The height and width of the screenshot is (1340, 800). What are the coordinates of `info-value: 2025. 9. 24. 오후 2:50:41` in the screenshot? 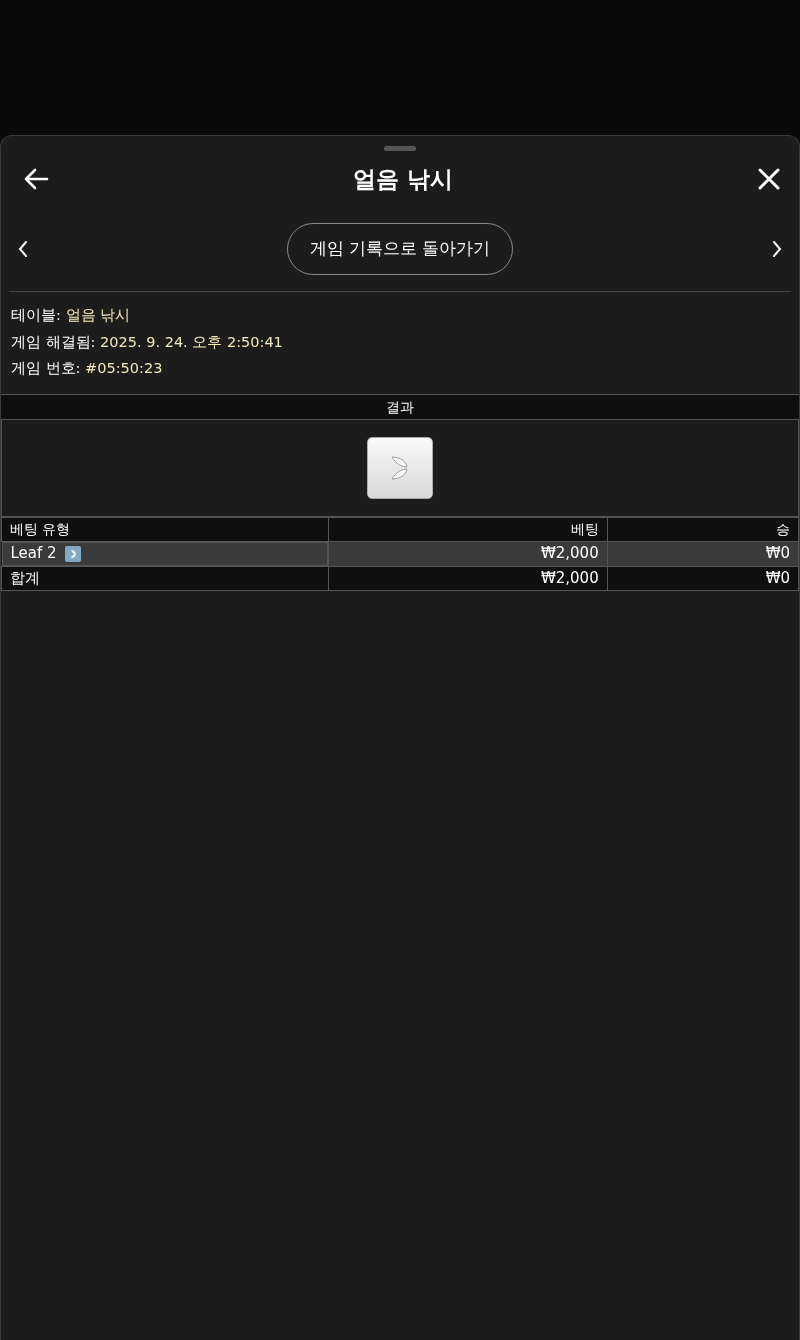 It's located at (191, 341).